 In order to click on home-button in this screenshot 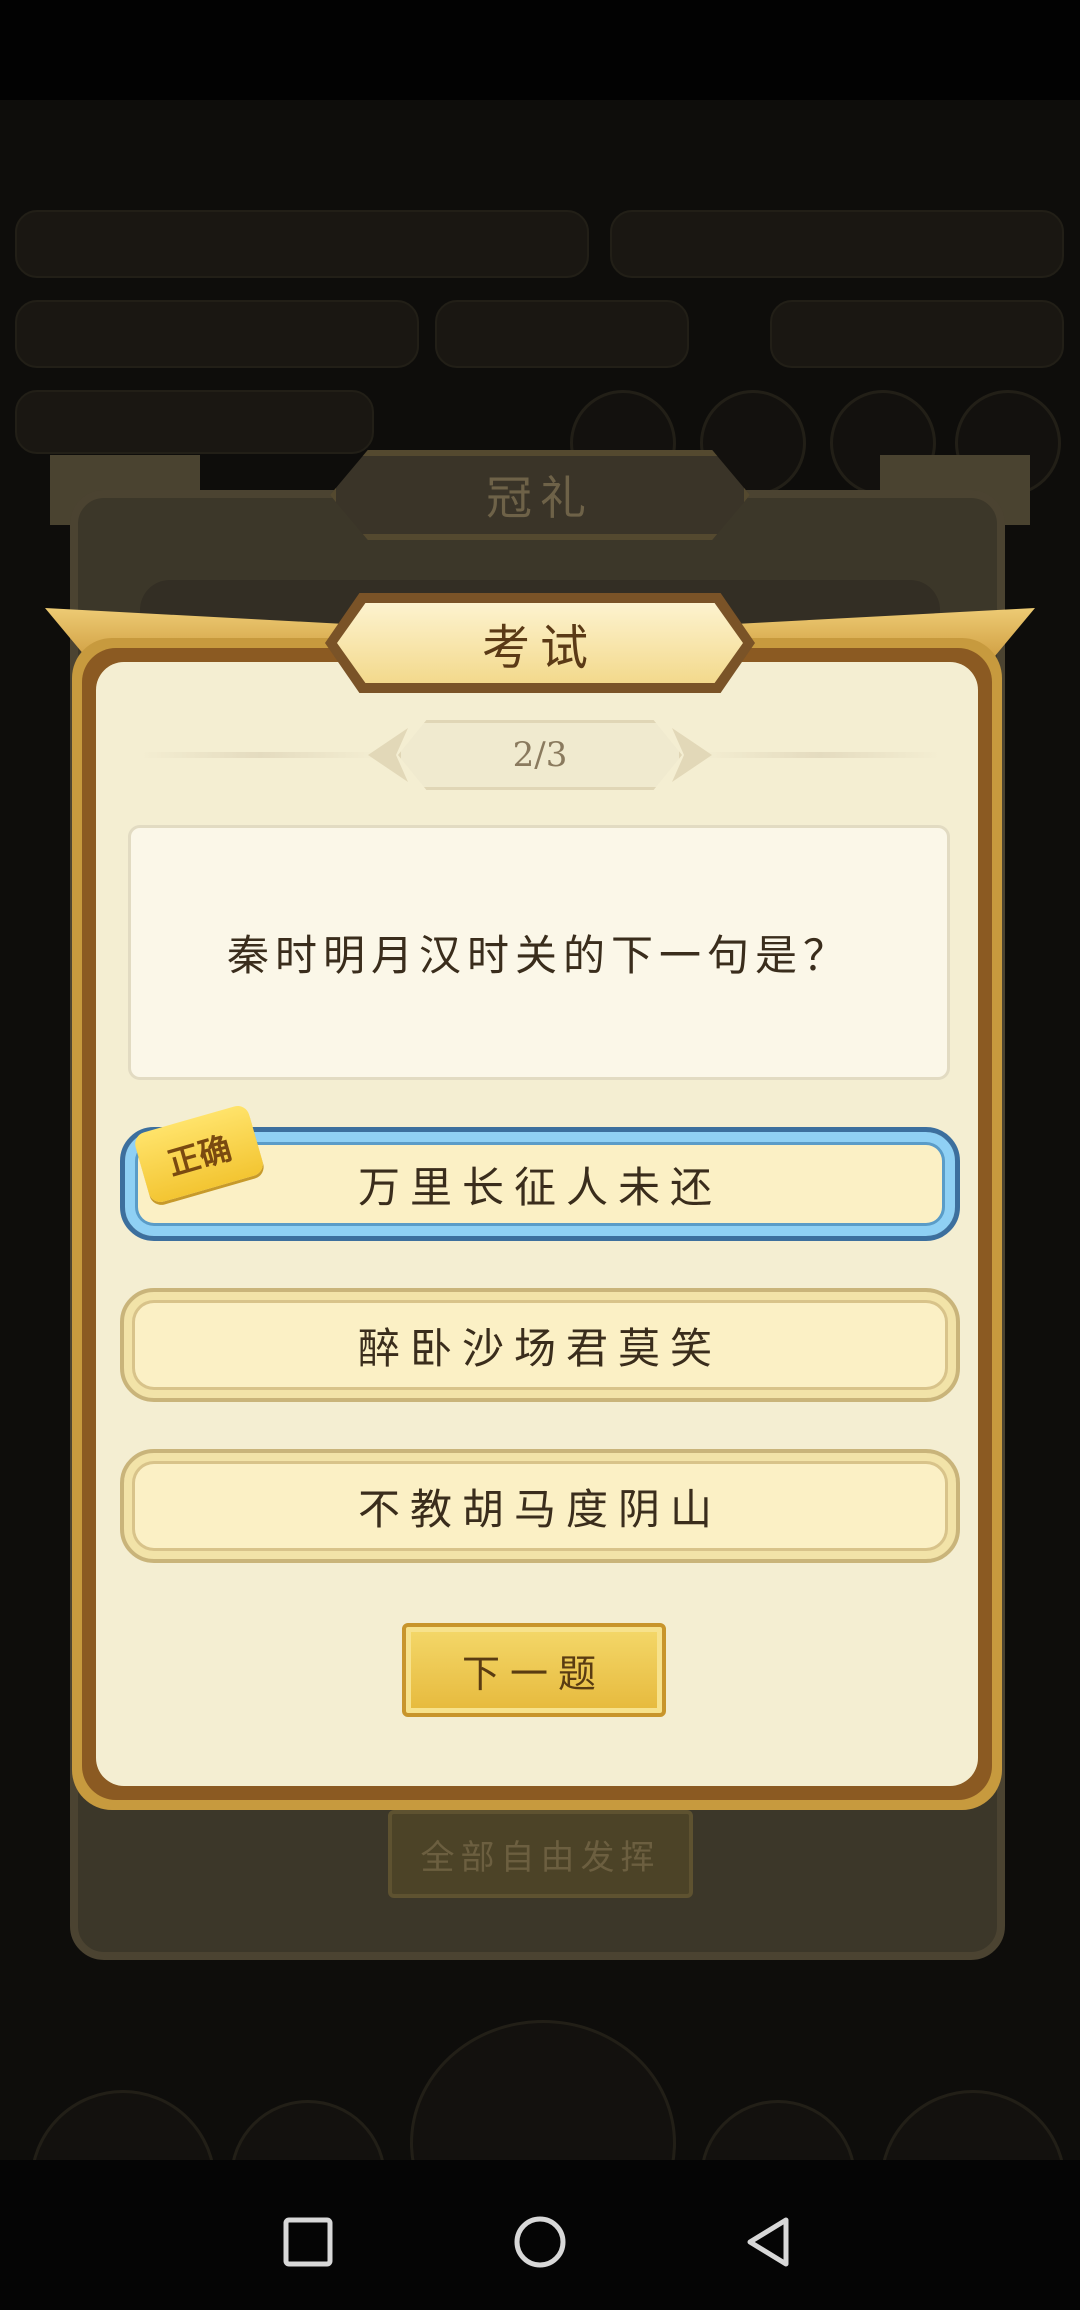, I will do `click(540, 2242)`.